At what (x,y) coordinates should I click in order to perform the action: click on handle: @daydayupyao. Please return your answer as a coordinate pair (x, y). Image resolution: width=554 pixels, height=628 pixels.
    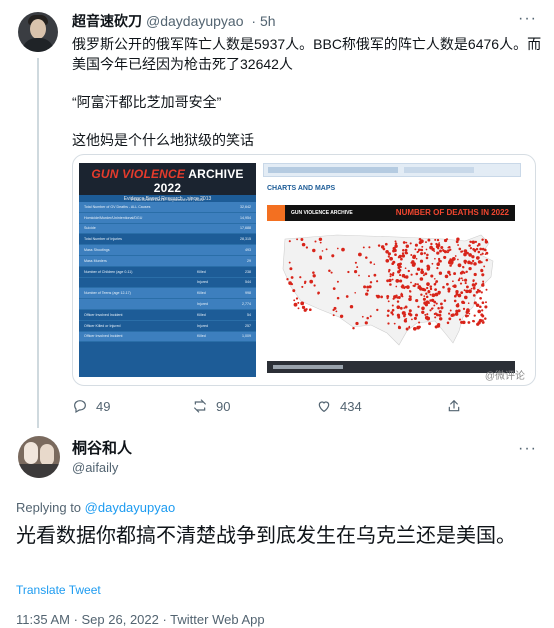
    Looking at the image, I should click on (195, 21).